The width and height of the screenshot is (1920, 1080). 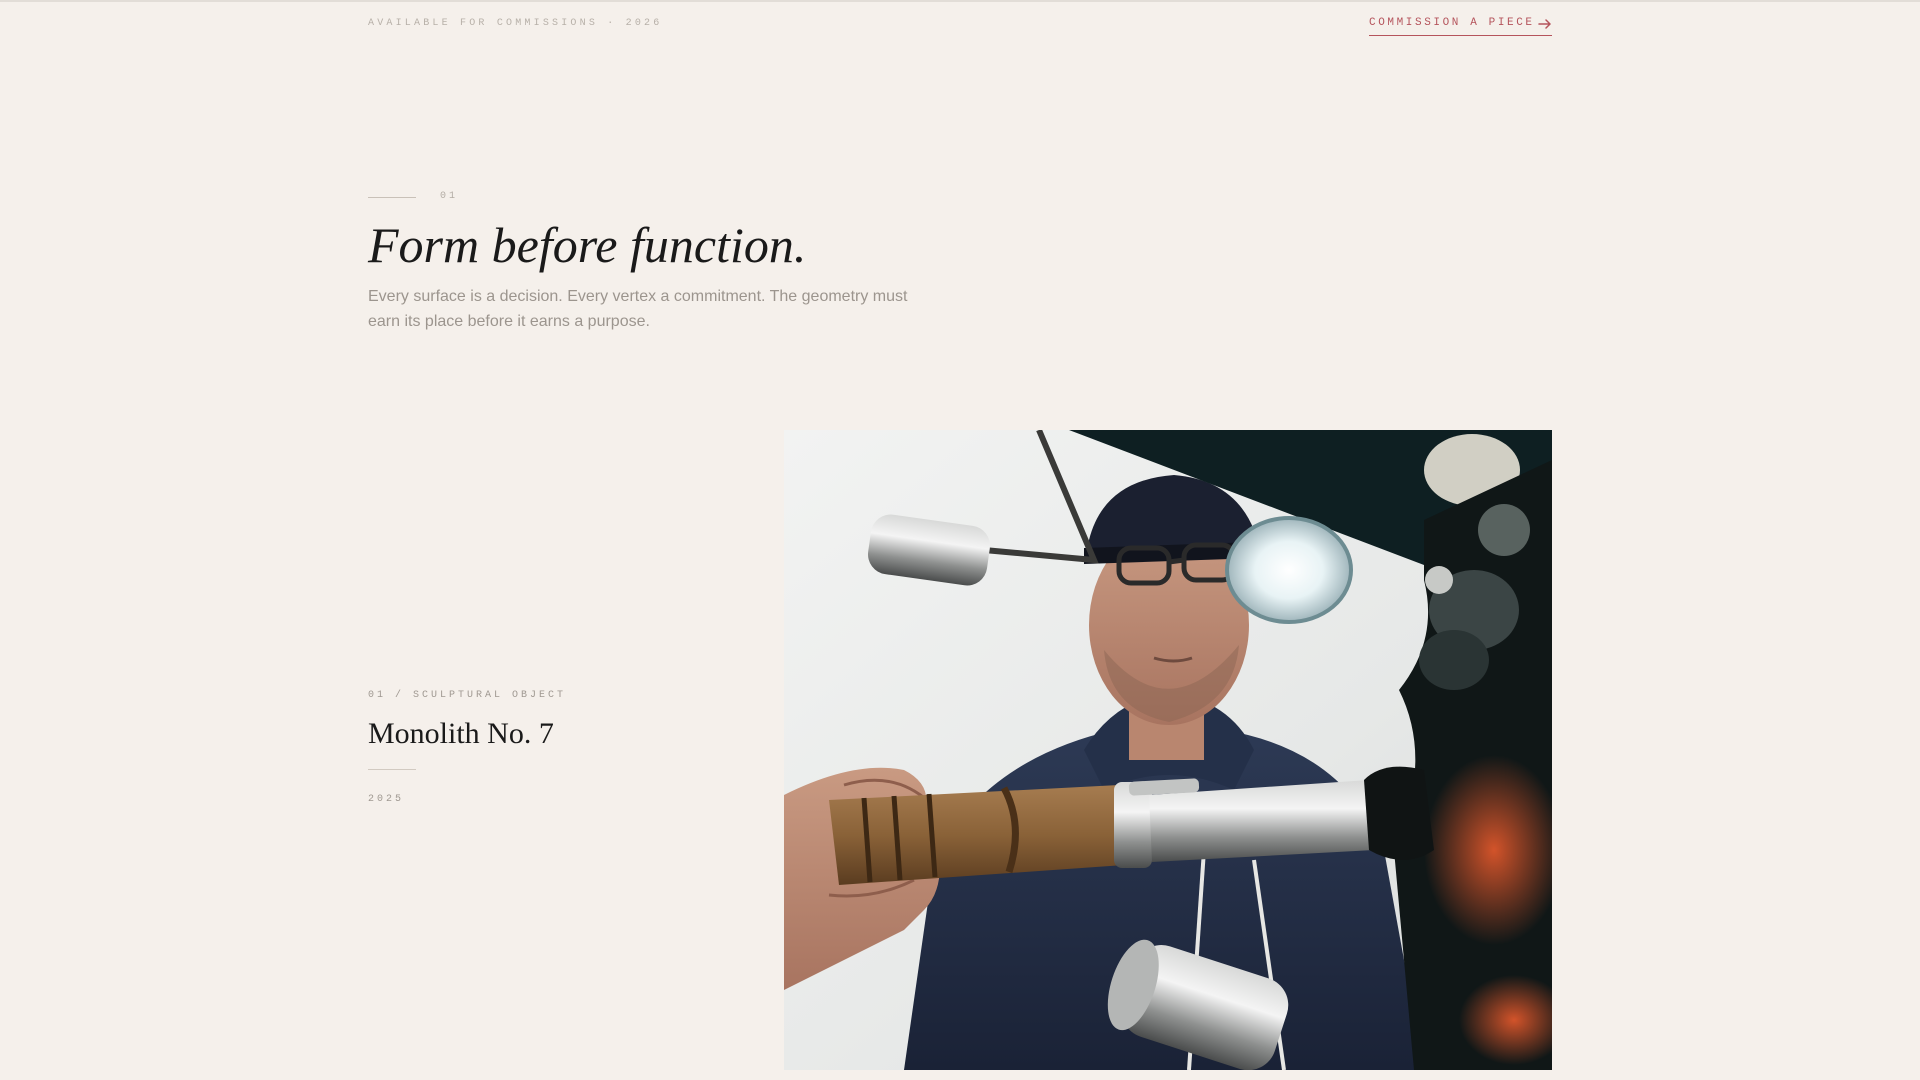 I want to click on work-title: Monolith No. 7, so click(x=461, y=734).